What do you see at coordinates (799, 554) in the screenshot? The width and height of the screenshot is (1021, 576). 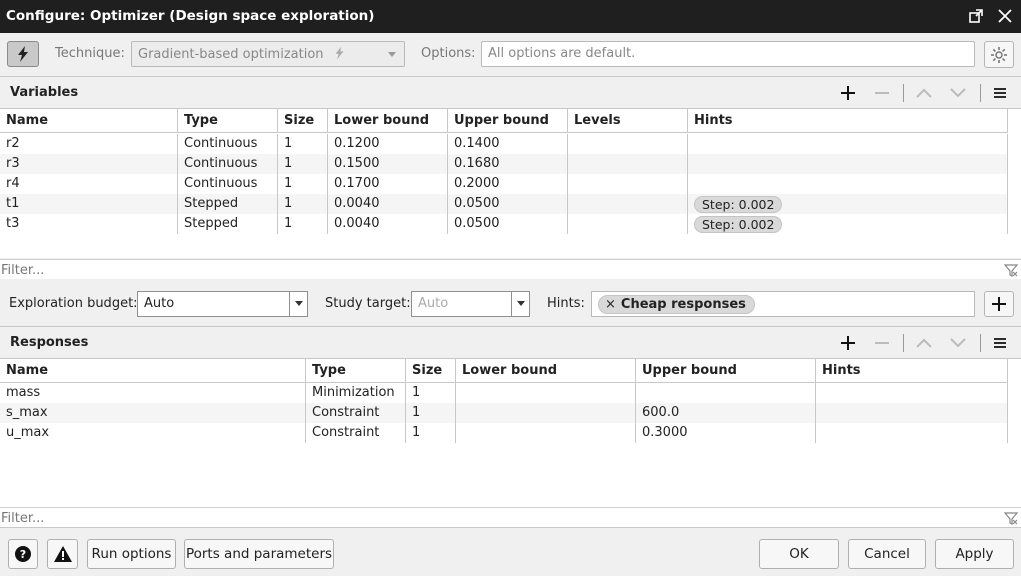 I see `ok-button: OK` at bounding box center [799, 554].